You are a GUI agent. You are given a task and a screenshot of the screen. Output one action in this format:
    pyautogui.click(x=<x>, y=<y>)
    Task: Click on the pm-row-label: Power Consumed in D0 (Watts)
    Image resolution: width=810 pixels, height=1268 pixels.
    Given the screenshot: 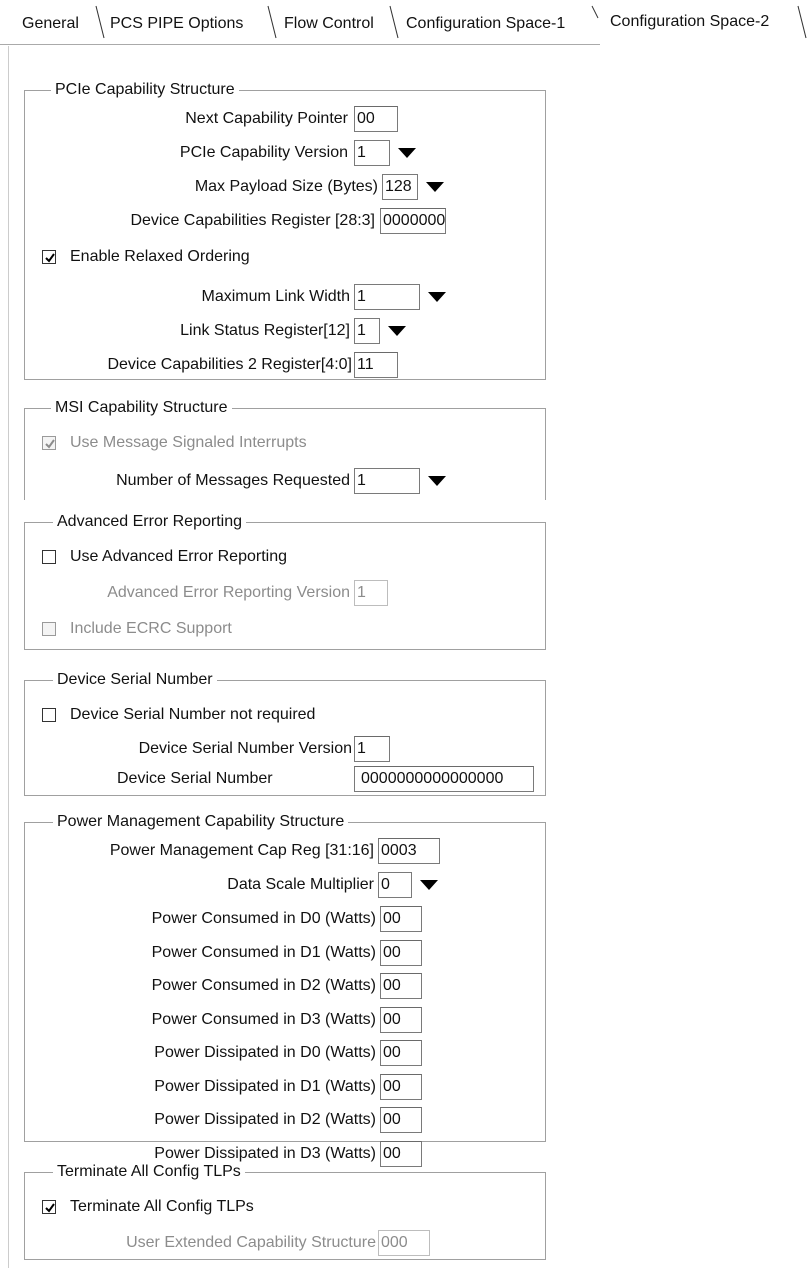 What is the action you would take?
    pyautogui.click(x=263, y=918)
    